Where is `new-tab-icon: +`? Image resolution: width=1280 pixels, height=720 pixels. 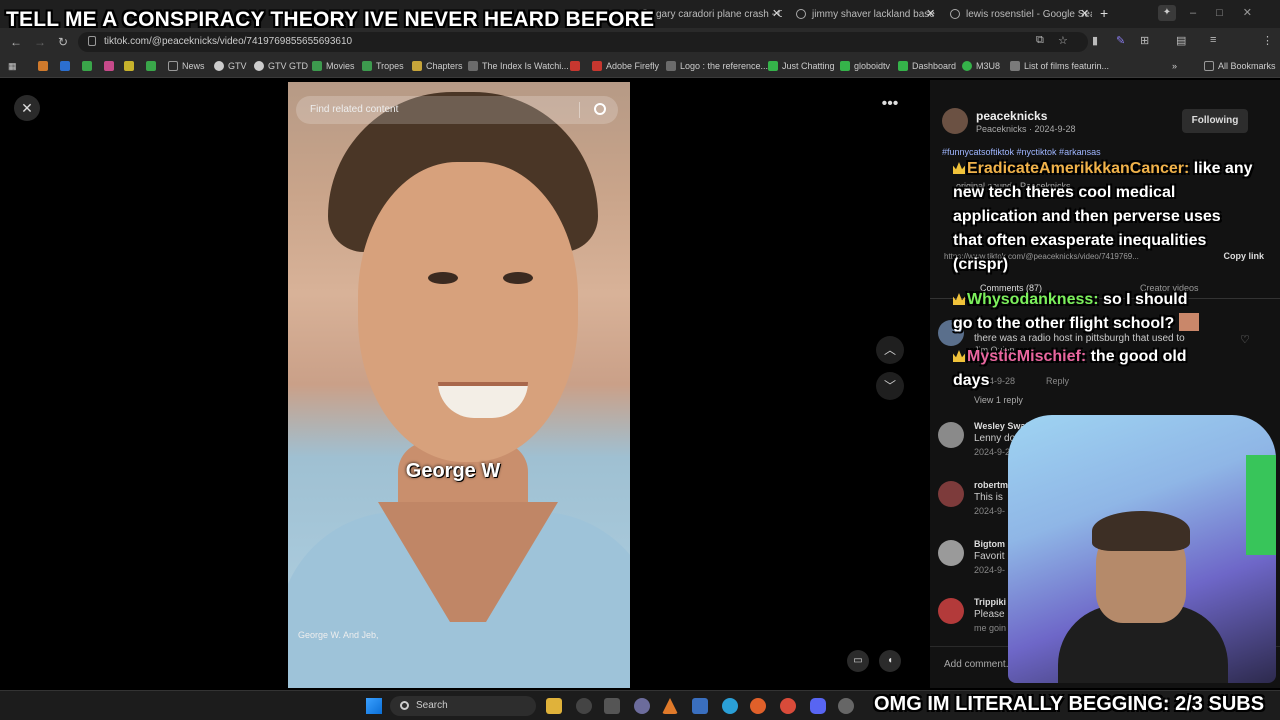
new-tab-icon: + is located at coordinates (1104, 13).